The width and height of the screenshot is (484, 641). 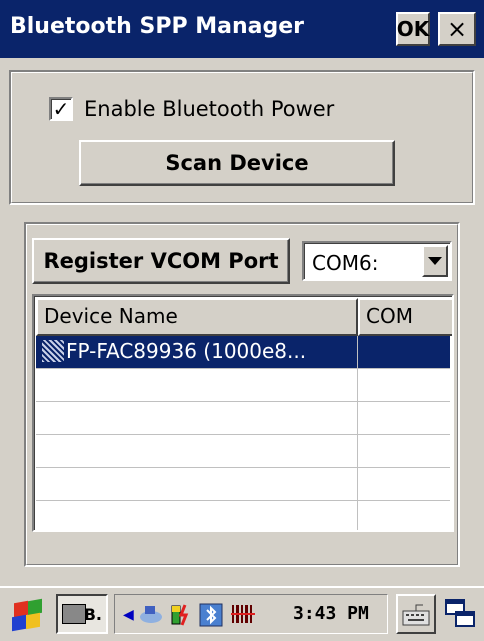 I want to click on taskbar-app-label: B., so click(x=92, y=614).